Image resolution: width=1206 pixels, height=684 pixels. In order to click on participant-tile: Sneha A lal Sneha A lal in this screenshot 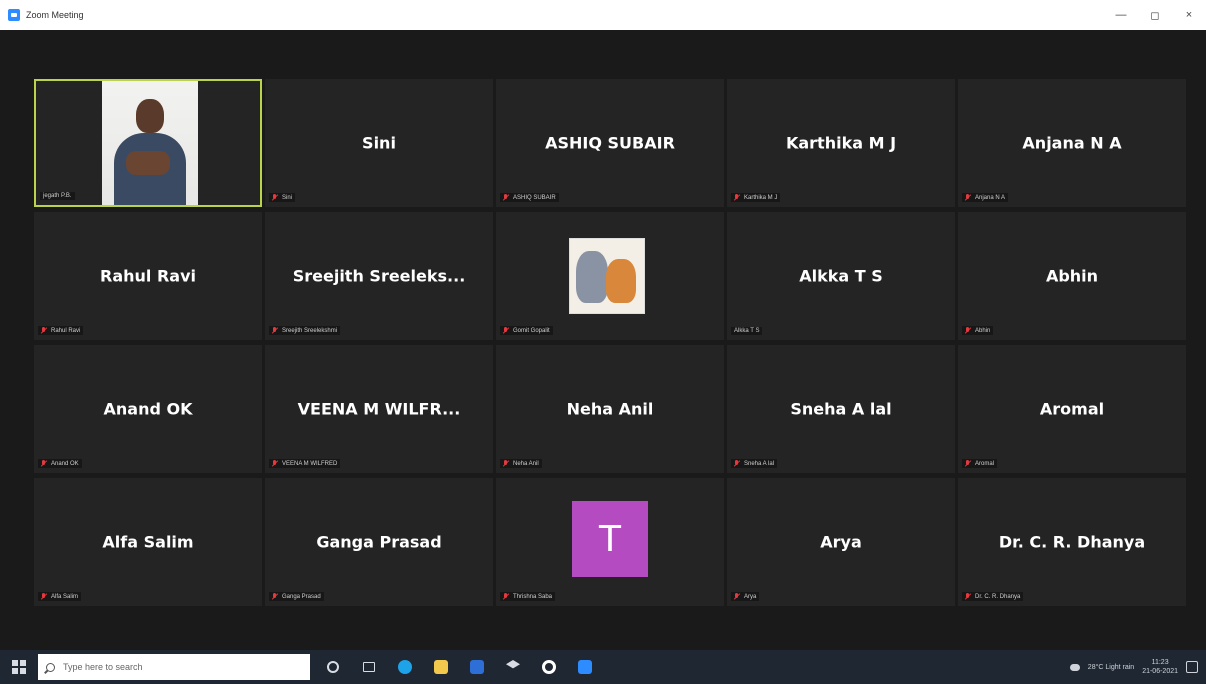, I will do `click(841, 409)`.